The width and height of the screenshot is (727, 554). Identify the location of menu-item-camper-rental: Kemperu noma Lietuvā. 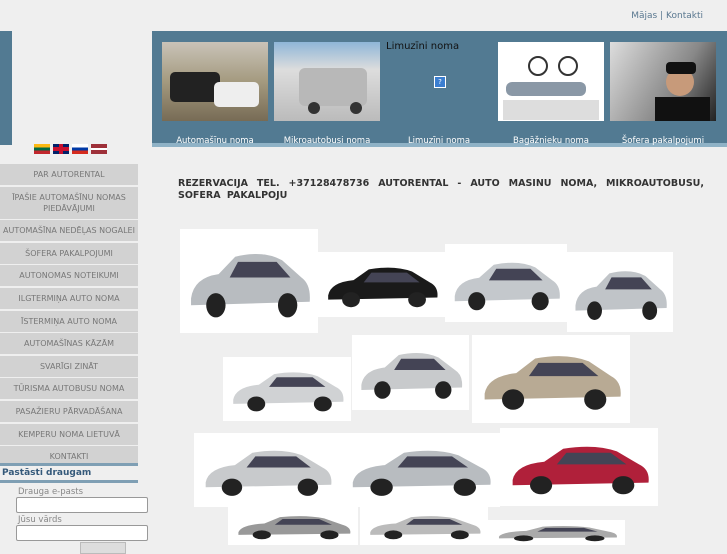
(69, 434).